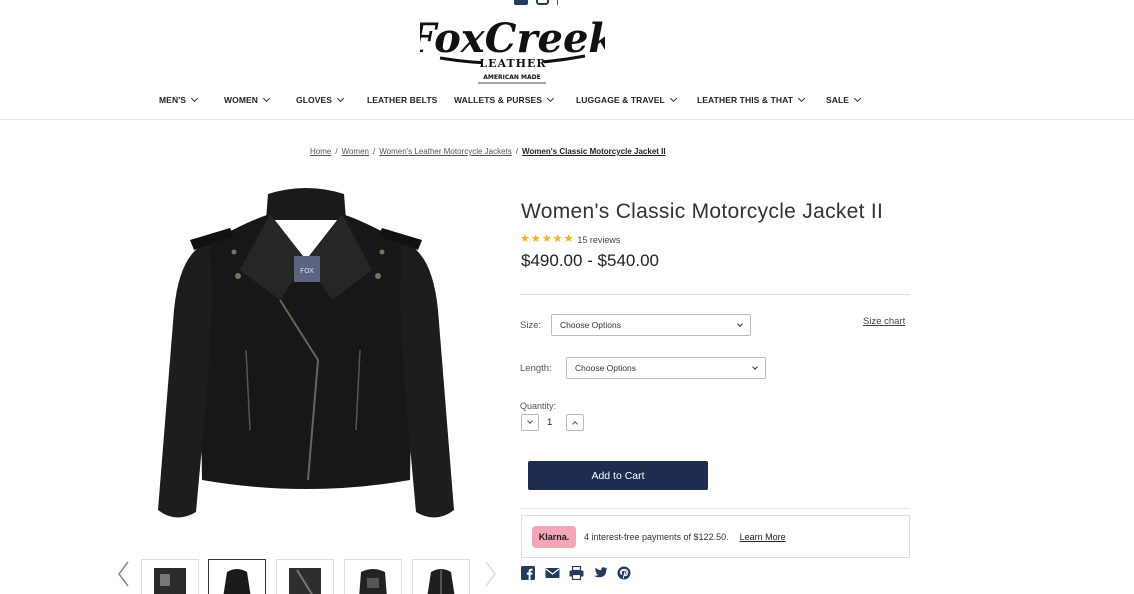 Image resolution: width=1134 pixels, height=594 pixels. What do you see at coordinates (531, 325) in the screenshot?
I see `size-label: Size:` at bounding box center [531, 325].